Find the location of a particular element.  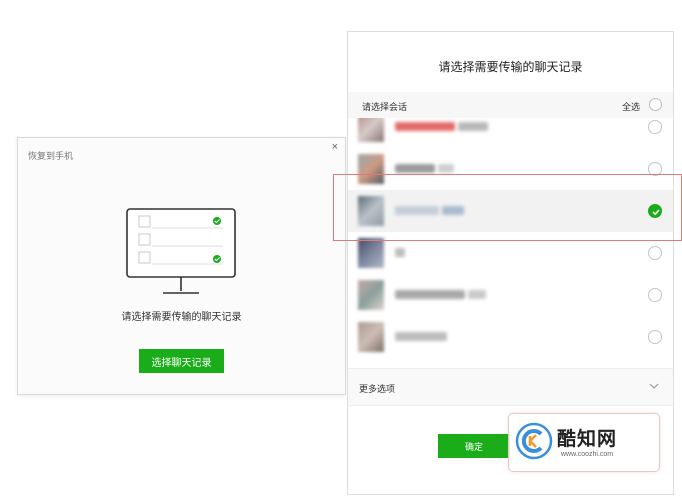

more-options-row: 更多选项 is located at coordinates (510, 387).